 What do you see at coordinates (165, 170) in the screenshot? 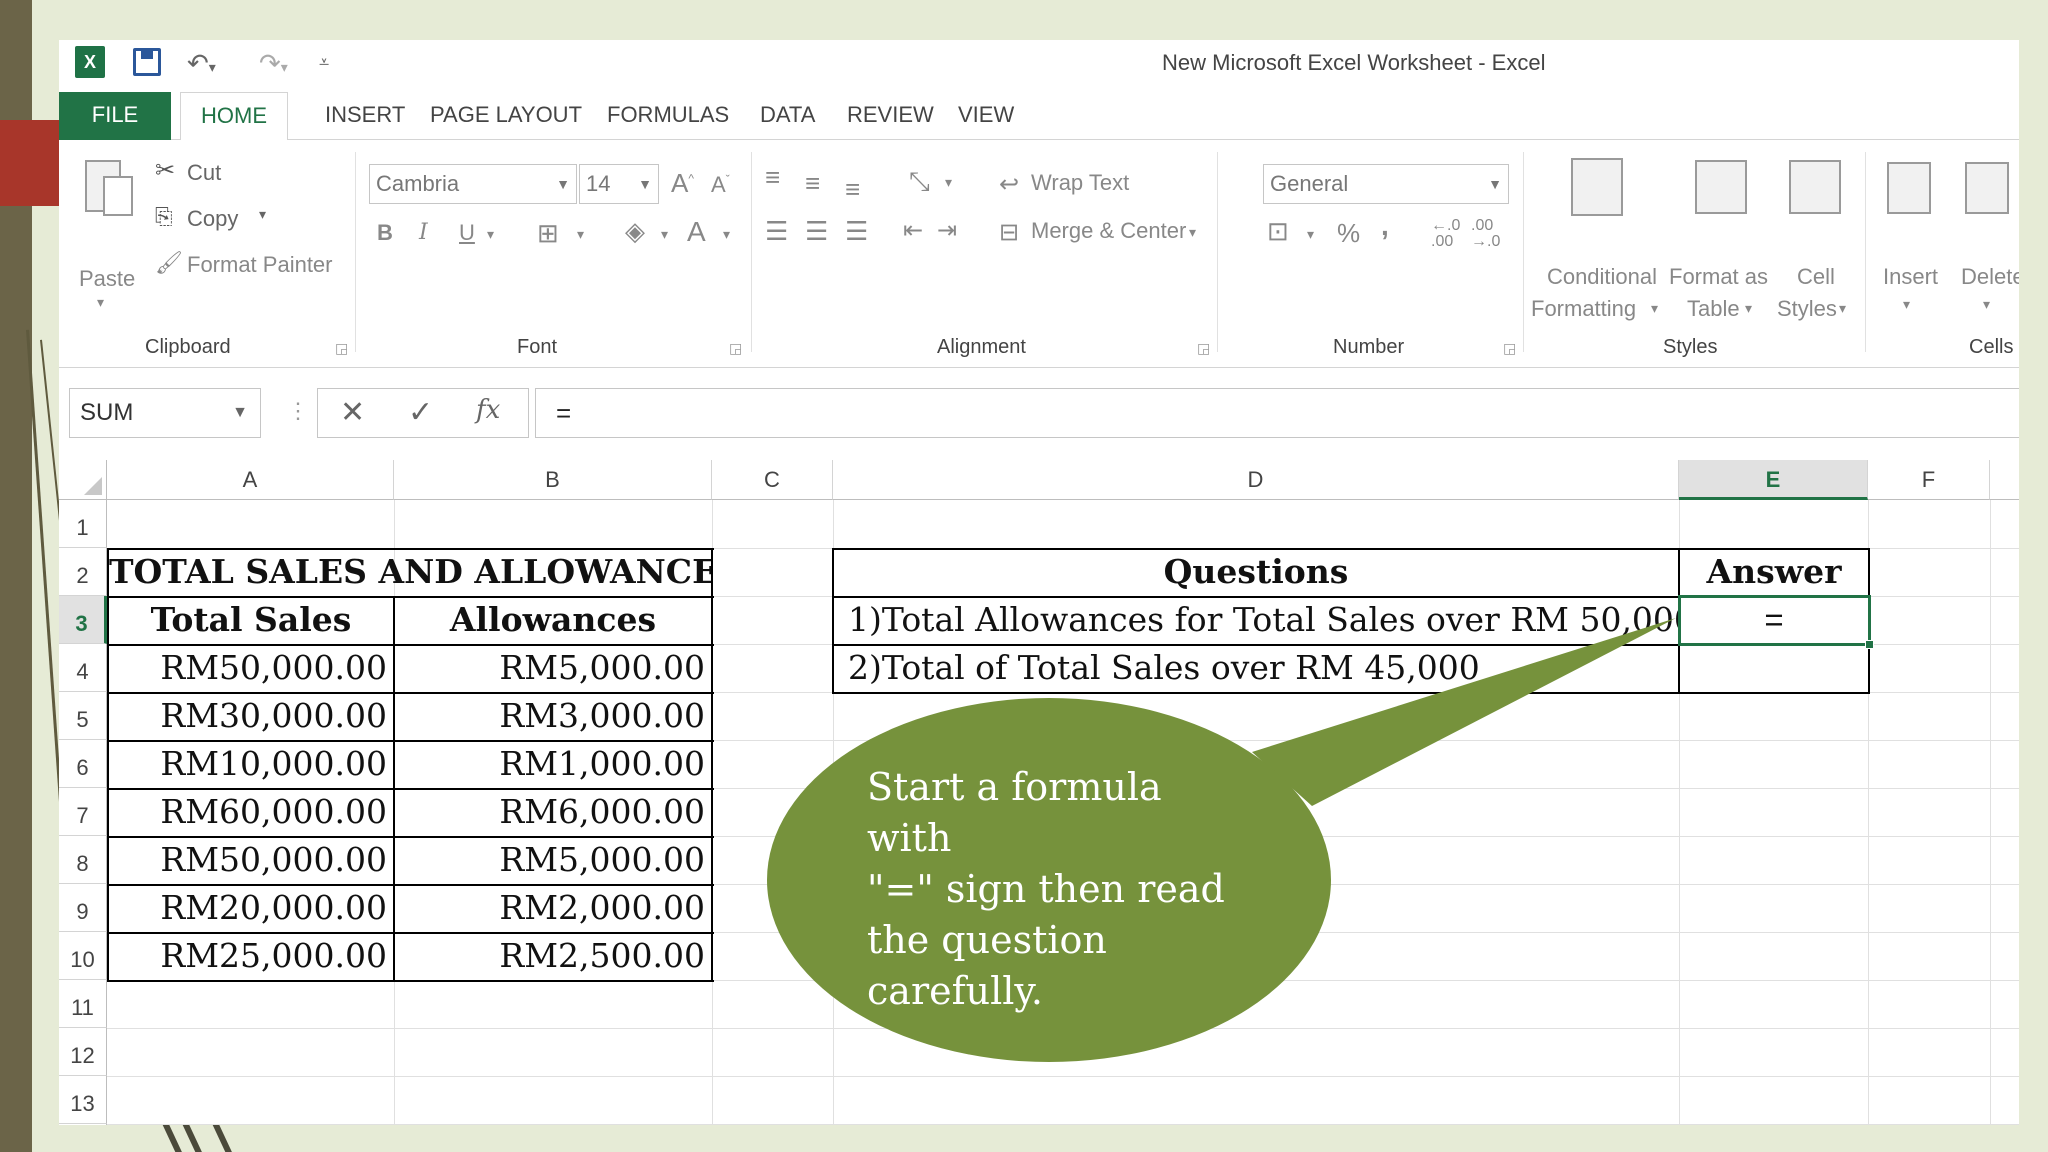
I see `cut-icon: ✂` at bounding box center [165, 170].